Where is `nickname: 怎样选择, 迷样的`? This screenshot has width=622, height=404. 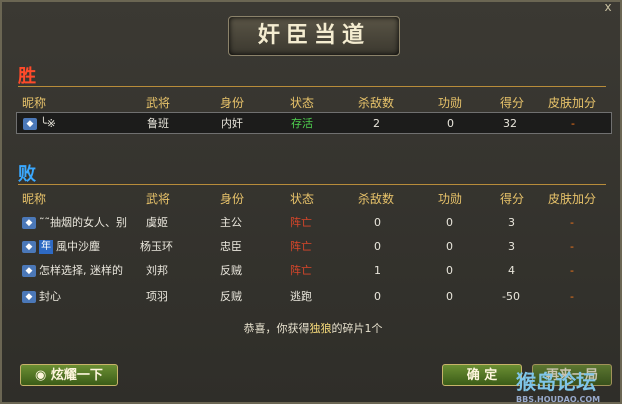 nickname: 怎样选择, 迷样的 is located at coordinates (81, 270).